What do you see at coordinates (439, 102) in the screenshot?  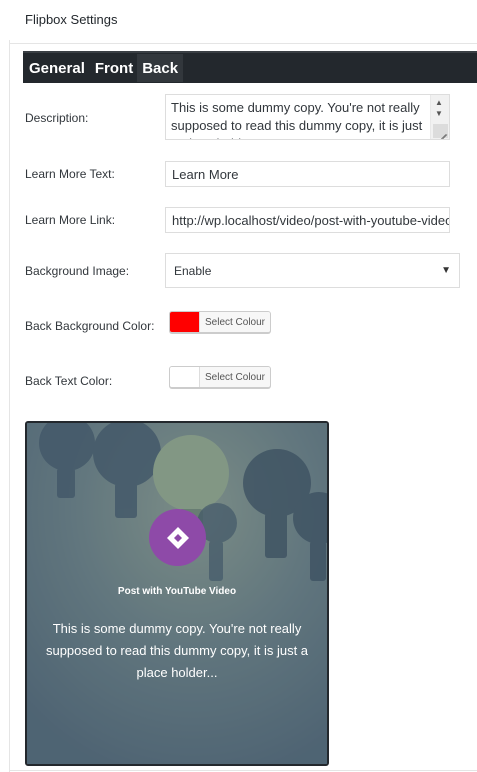 I see `scroll-up-icon: ▲` at bounding box center [439, 102].